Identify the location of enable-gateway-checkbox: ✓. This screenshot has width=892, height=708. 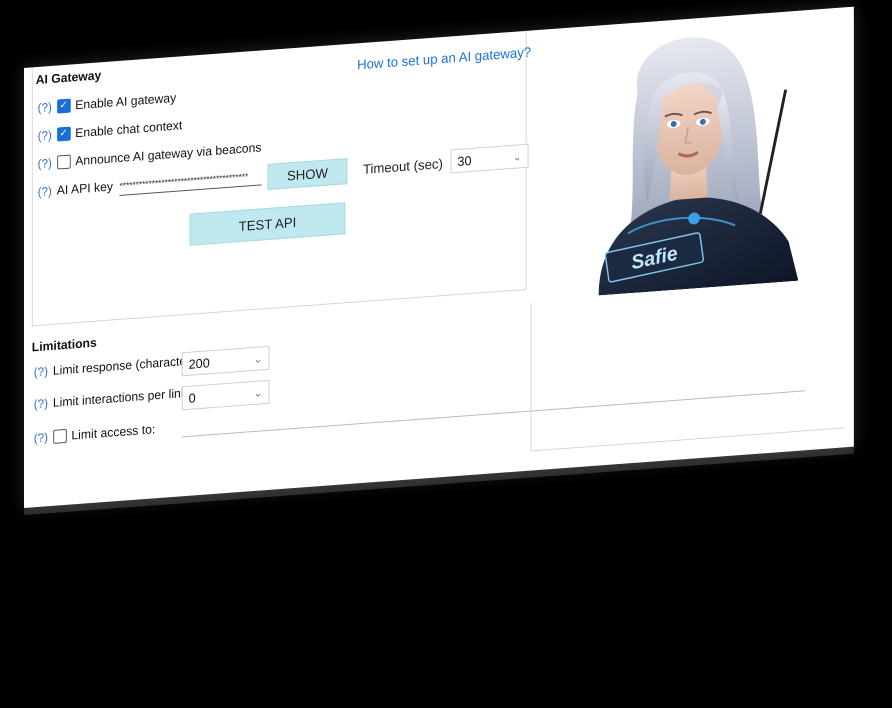
(63, 106).